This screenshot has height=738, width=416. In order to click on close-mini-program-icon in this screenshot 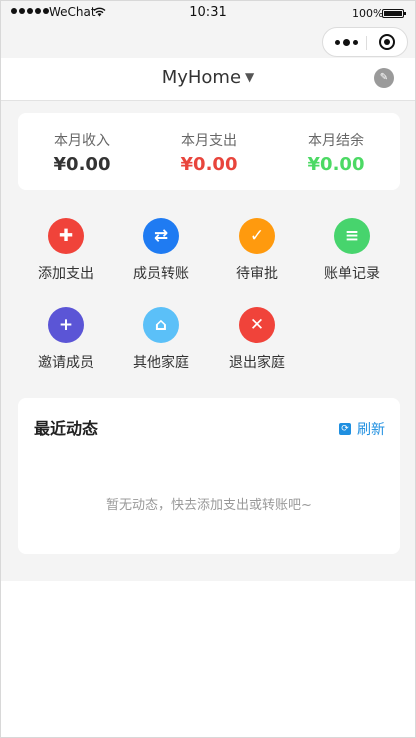, I will do `click(387, 42)`.